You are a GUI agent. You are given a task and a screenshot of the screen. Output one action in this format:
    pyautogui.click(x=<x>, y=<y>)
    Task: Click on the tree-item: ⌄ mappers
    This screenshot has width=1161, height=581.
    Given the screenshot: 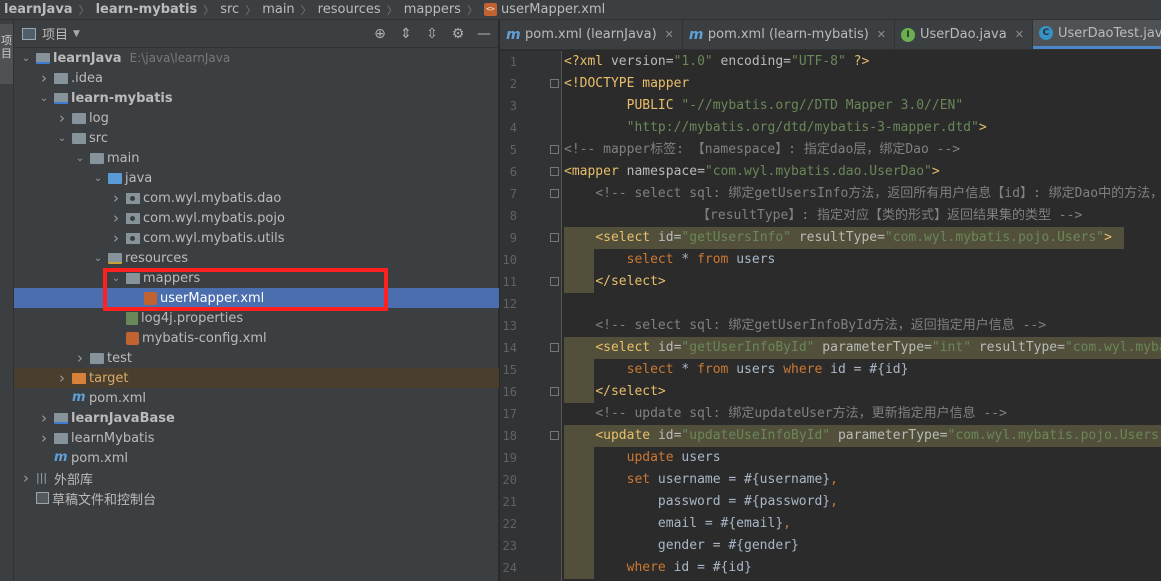 What is the action you would take?
    pyautogui.click(x=256, y=278)
    